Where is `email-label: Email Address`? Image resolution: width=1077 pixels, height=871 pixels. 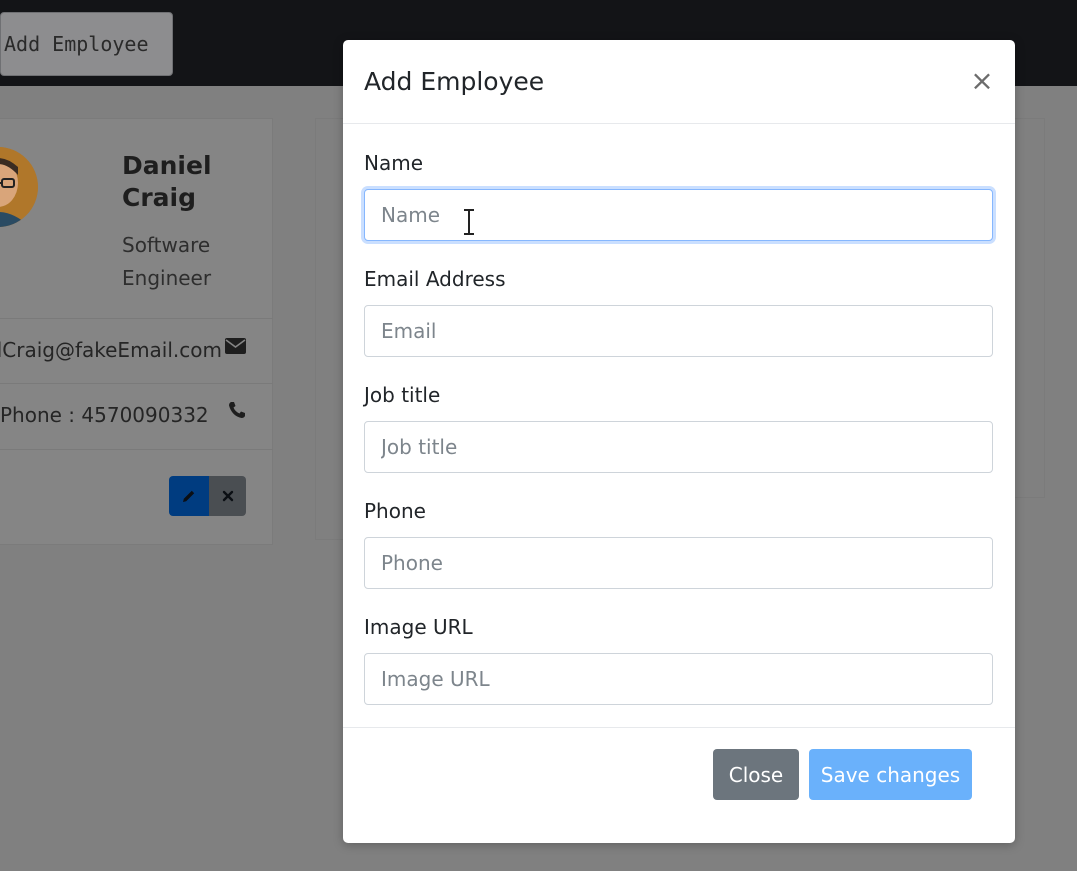
email-label: Email Address is located at coordinates (435, 279).